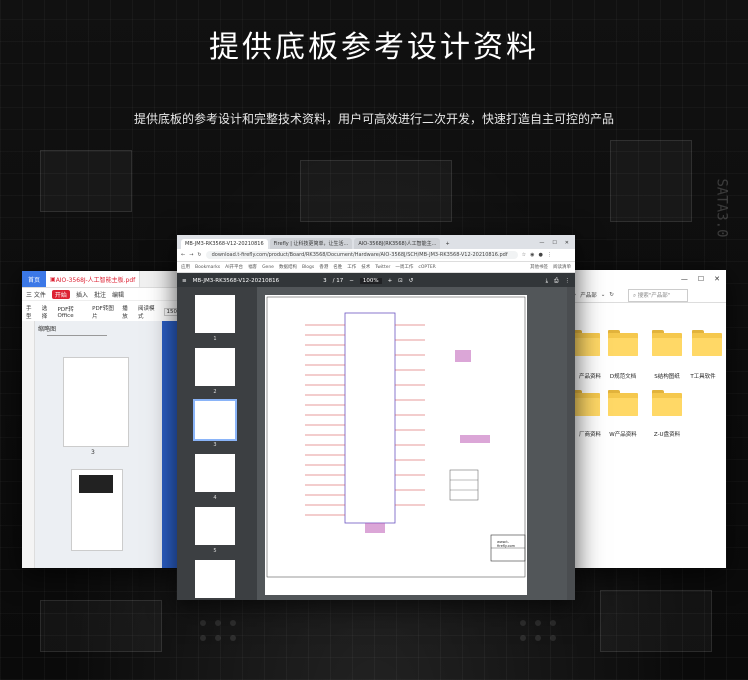 The height and width of the screenshot is (680, 748). What do you see at coordinates (564, 267) in the screenshot?
I see `bookmark-item: 阅读清单` at bounding box center [564, 267].